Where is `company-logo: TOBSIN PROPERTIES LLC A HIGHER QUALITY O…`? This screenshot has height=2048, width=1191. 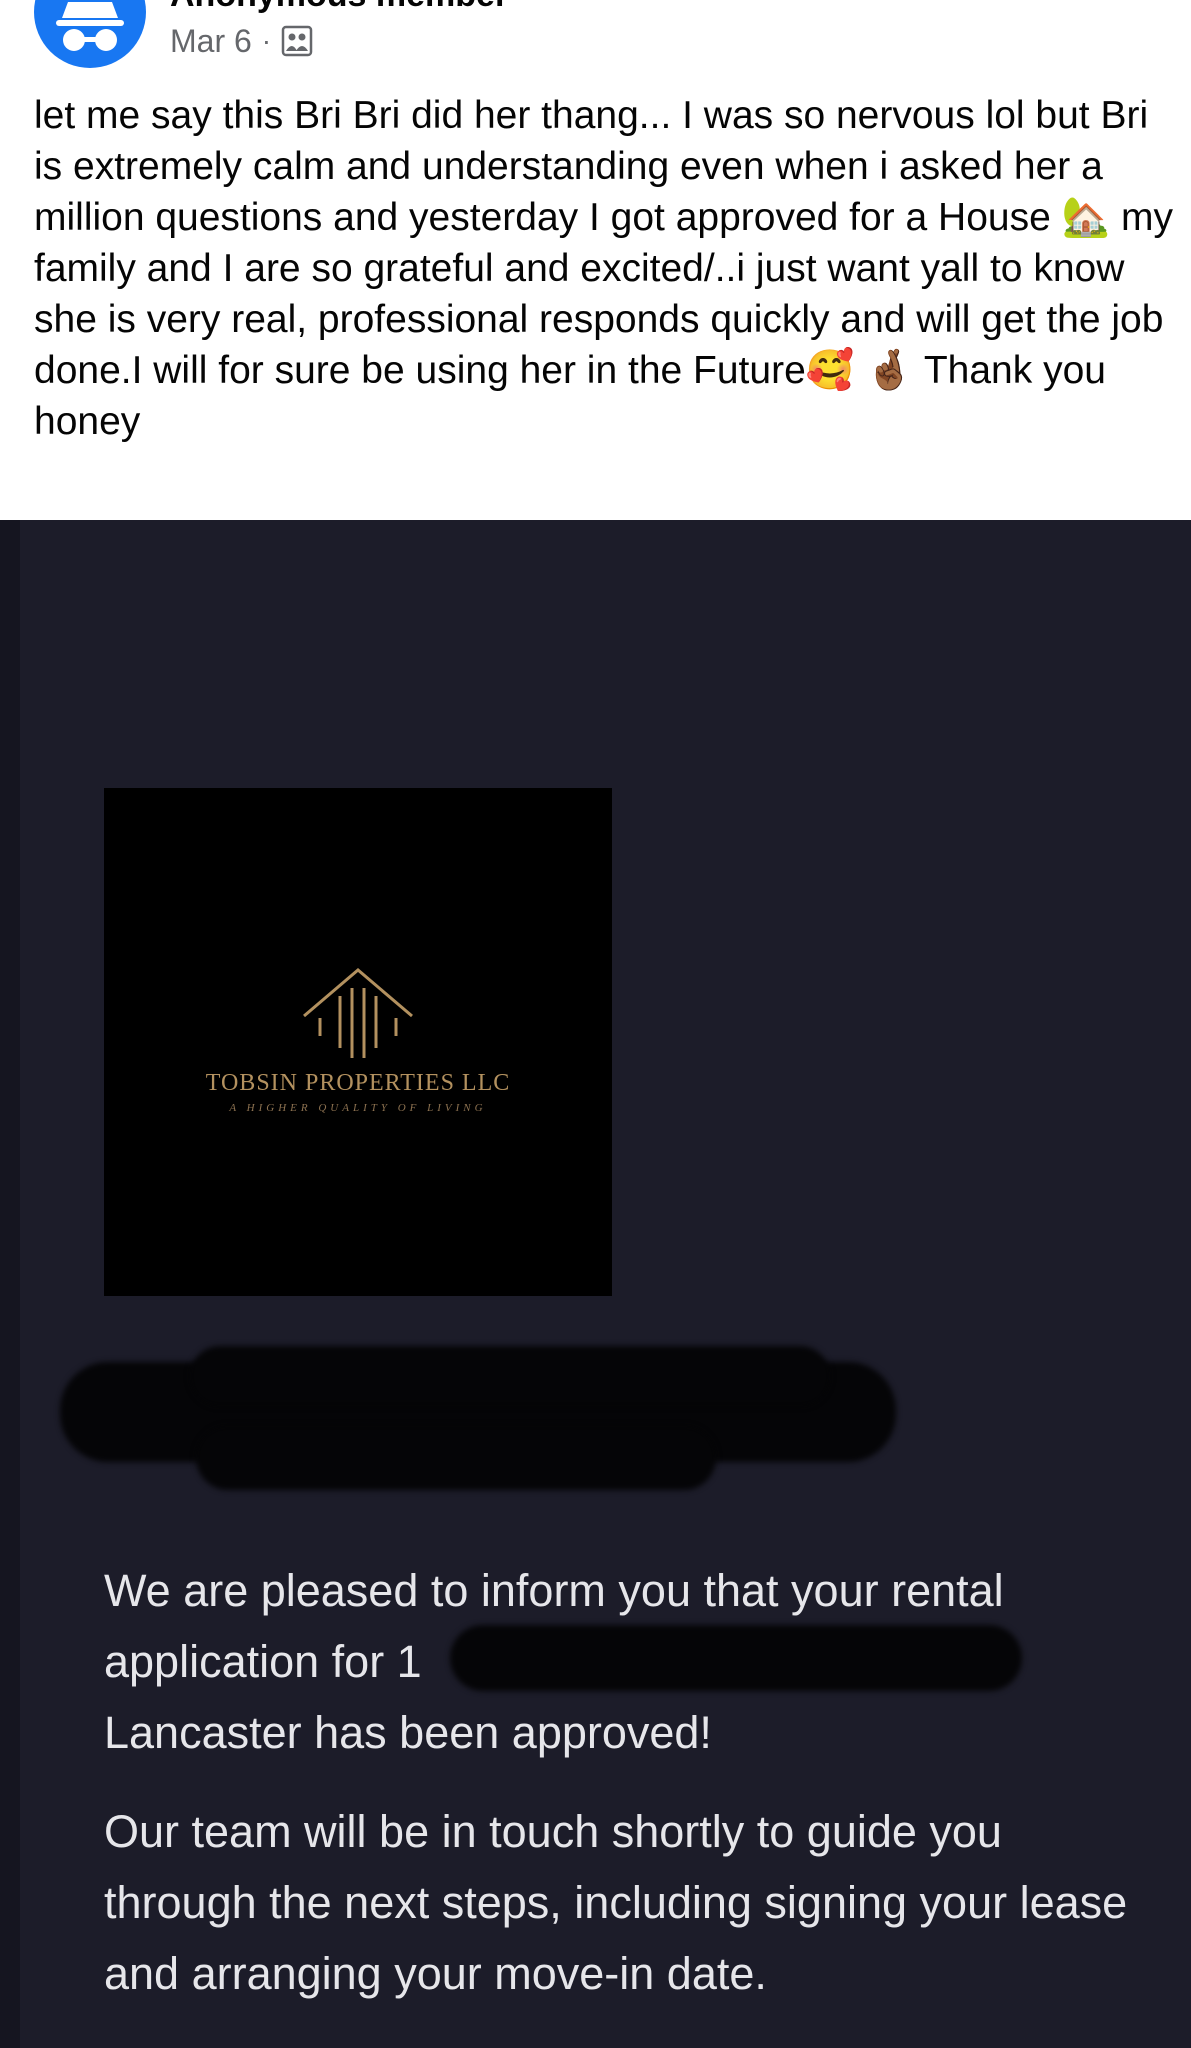
company-logo: TOBSIN PROPERTIES LLC A HIGHER QUALITY O… is located at coordinates (358, 1042).